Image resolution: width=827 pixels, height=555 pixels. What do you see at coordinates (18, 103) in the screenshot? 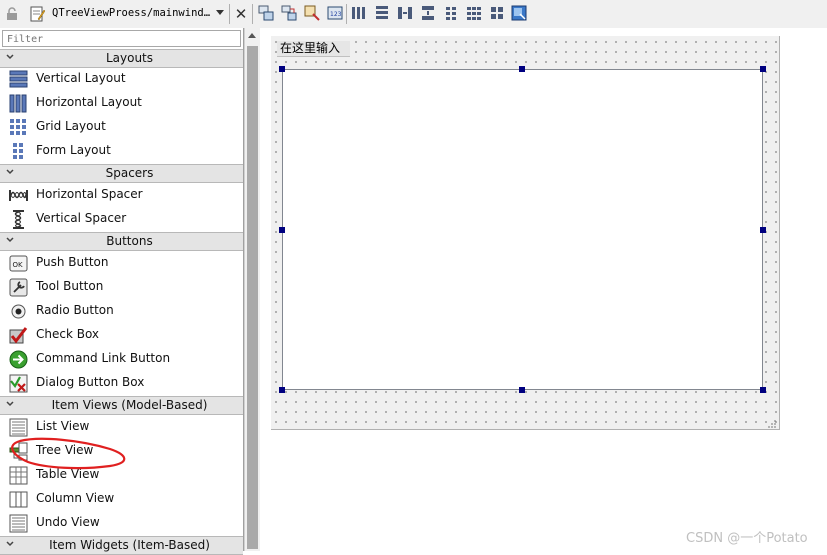
I see `horizontal-layout-icon` at bounding box center [18, 103].